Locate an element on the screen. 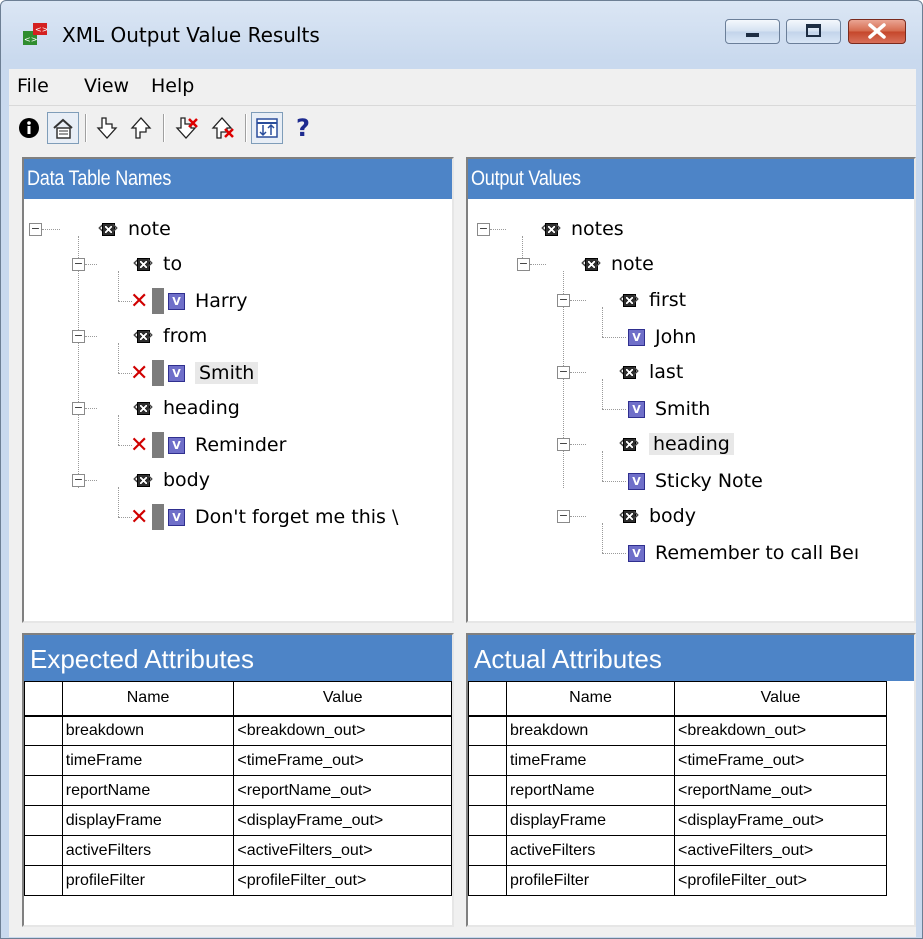  tree-node-value: V Reminder is located at coordinates (208, 445).